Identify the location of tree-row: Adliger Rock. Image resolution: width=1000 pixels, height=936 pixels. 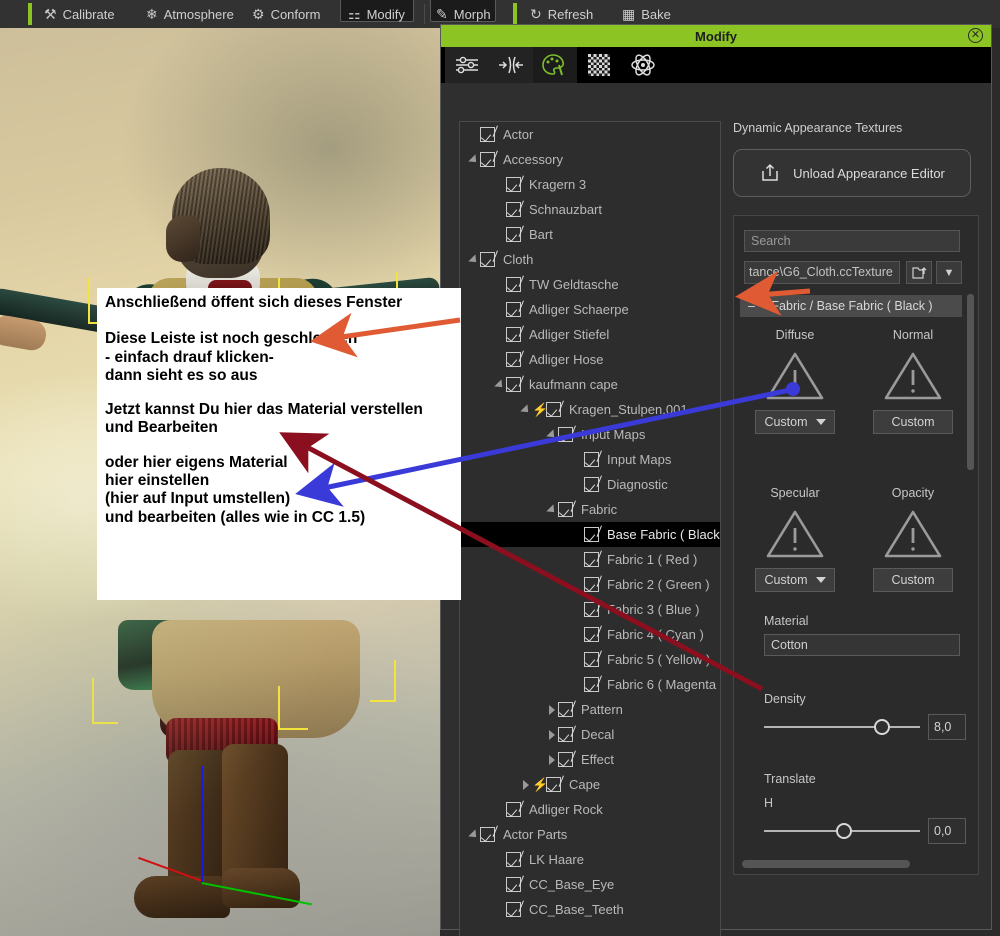
(590, 809).